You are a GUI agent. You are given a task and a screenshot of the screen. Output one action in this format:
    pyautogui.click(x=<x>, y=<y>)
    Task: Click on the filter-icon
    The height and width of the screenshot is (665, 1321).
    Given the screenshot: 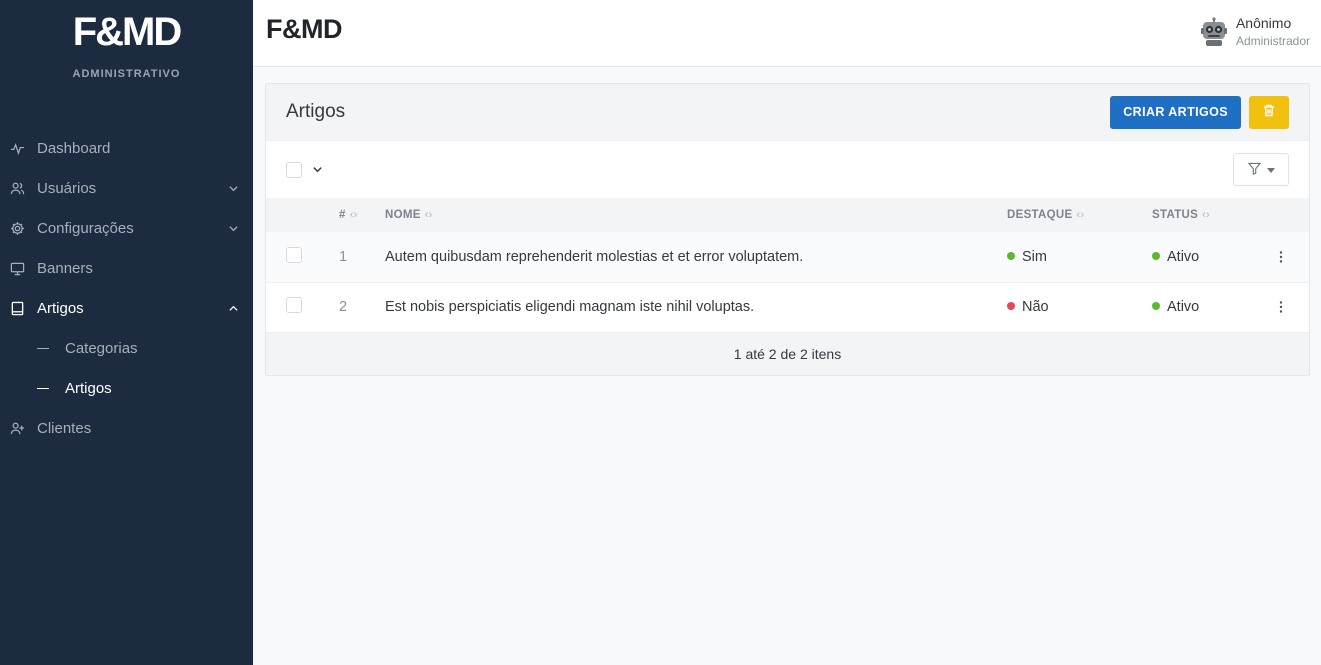 What is the action you would take?
    pyautogui.click(x=1254, y=170)
    